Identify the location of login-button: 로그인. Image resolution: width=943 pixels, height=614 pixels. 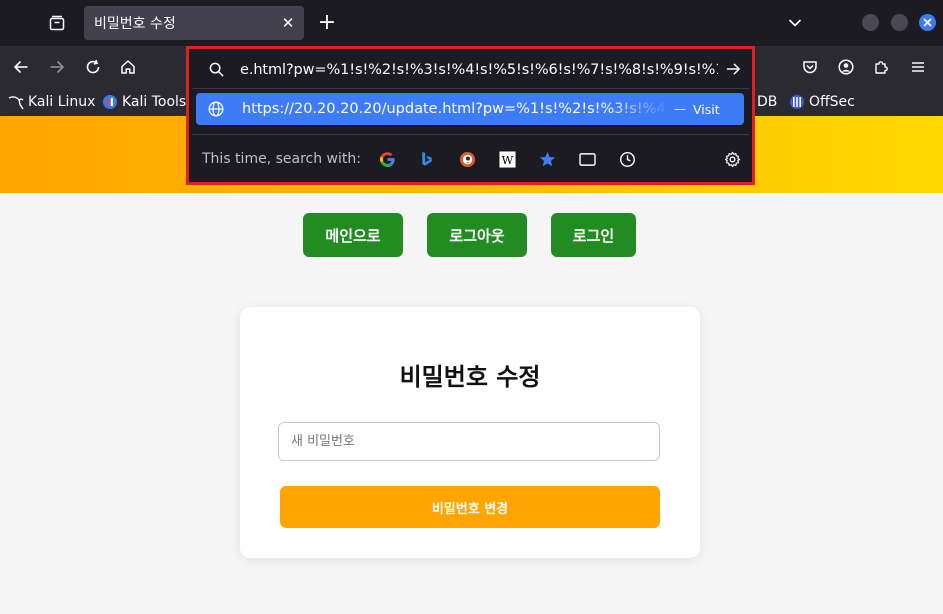
(593, 235).